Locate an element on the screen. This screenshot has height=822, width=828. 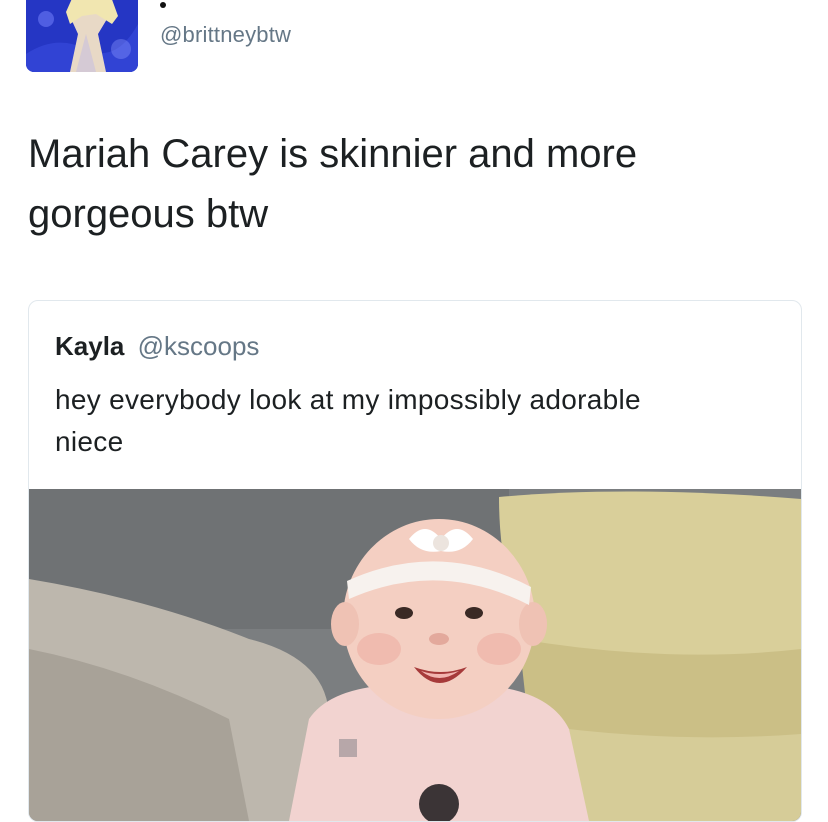
avatar is located at coordinates (82, 36).